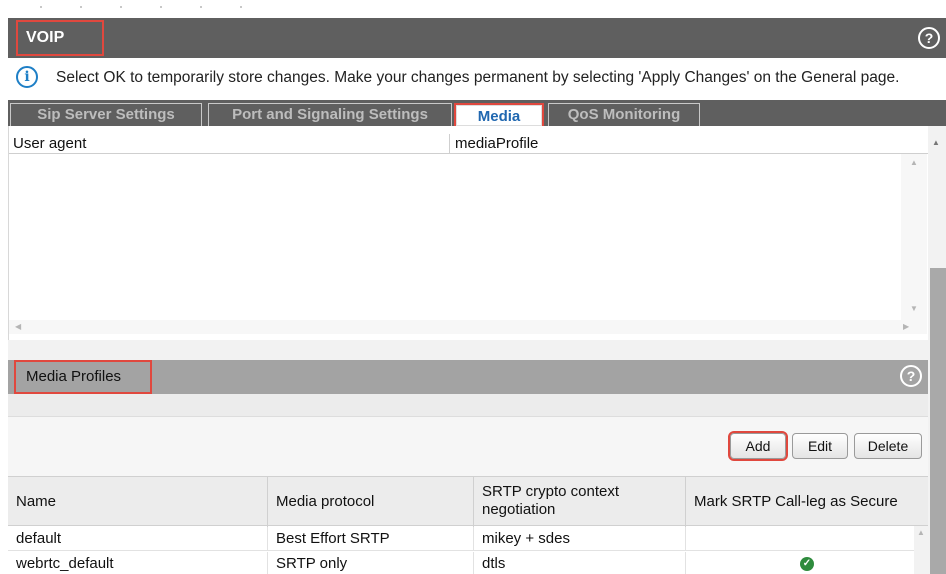 Image resolution: width=946 pixels, height=574 pixels. Describe the element at coordinates (468, 377) in the screenshot. I see `media-profiles-header: Media Profiles ?` at that location.